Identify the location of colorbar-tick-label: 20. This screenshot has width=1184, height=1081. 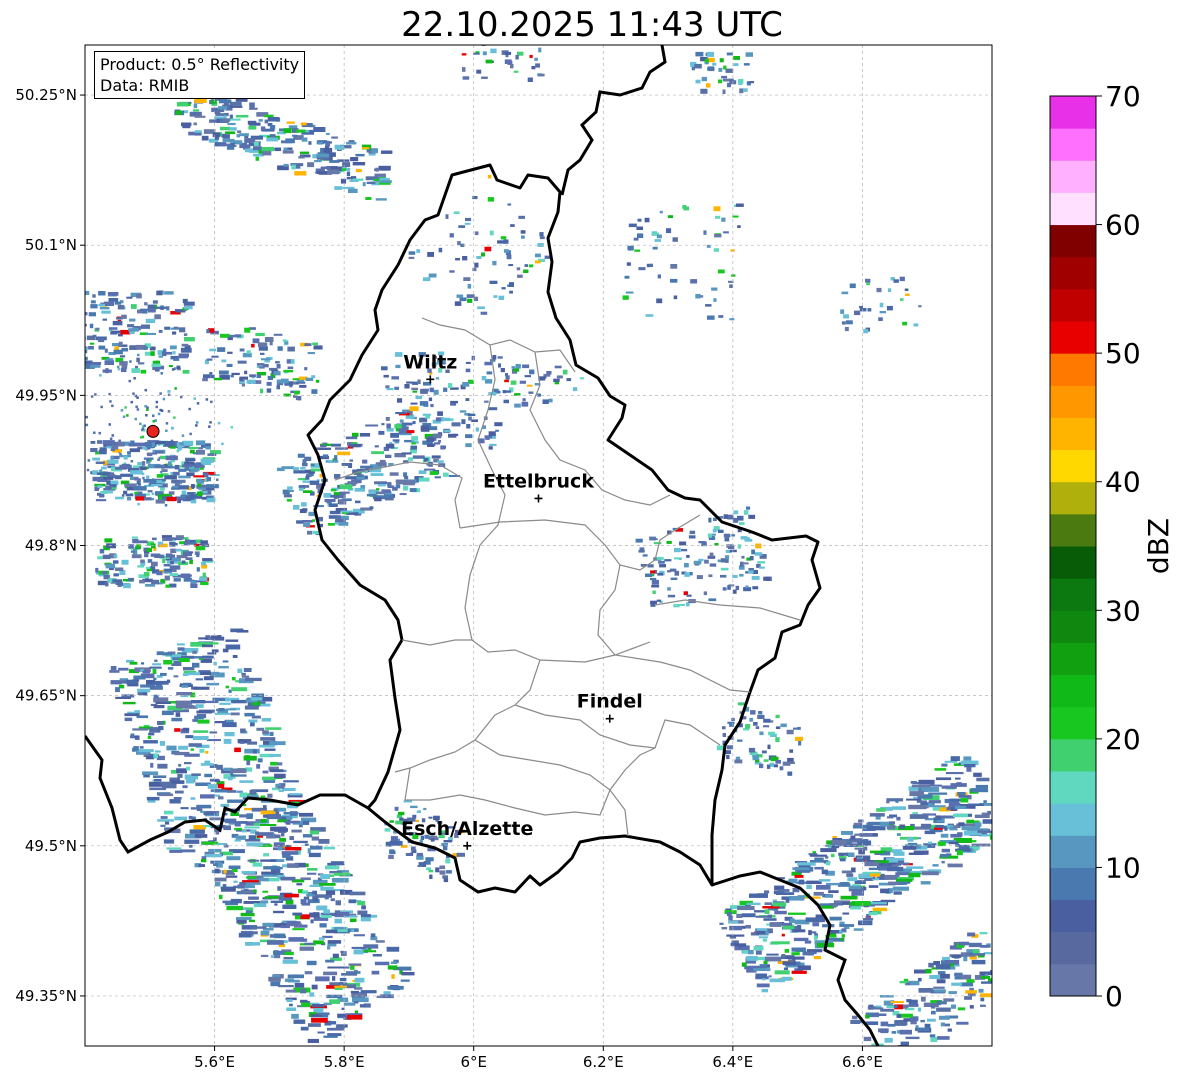
(1123, 739).